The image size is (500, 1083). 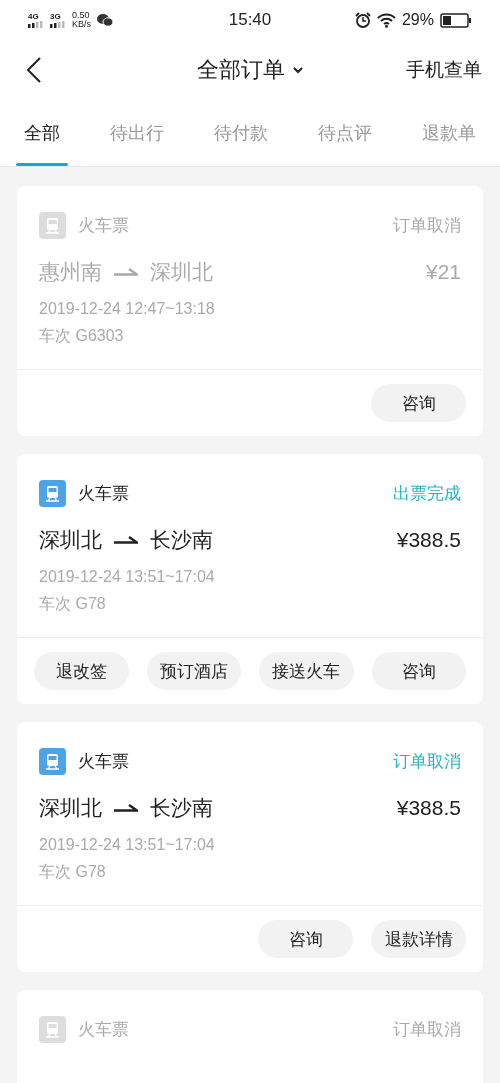 What do you see at coordinates (386, 20) in the screenshot?
I see `wifi-icon` at bounding box center [386, 20].